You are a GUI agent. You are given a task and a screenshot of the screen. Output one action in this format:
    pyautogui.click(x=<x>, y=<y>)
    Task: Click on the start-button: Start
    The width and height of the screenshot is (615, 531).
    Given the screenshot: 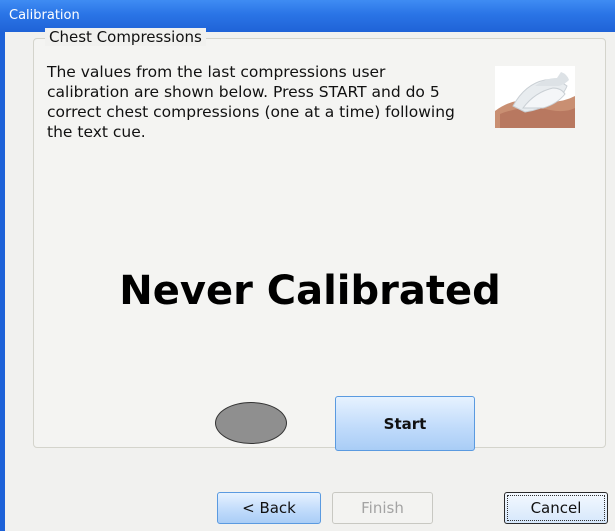 What is the action you would take?
    pyautogui.click(x=405, y=423)
    